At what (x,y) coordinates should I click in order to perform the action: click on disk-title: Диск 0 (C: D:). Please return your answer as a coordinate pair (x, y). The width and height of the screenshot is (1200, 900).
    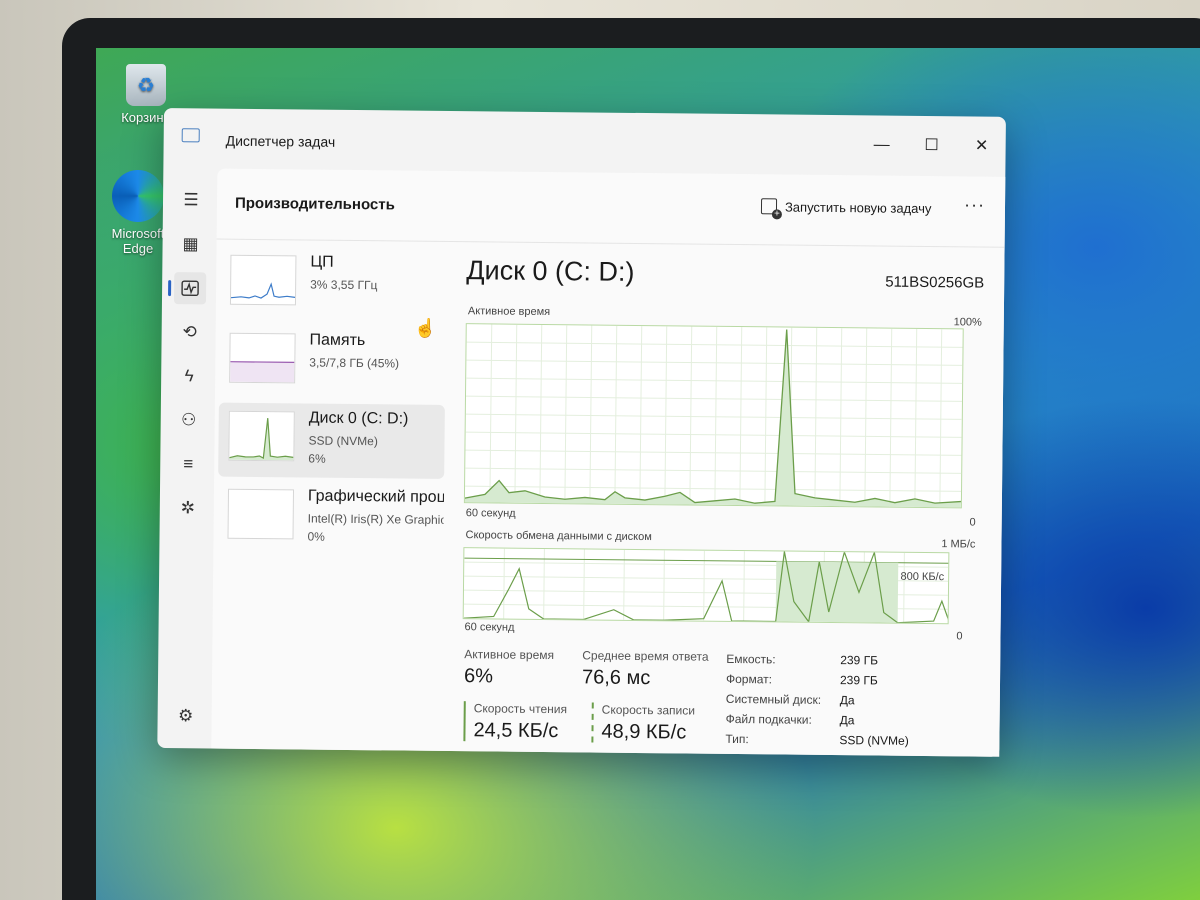
    Looking at the image, I should click on (550, 271).